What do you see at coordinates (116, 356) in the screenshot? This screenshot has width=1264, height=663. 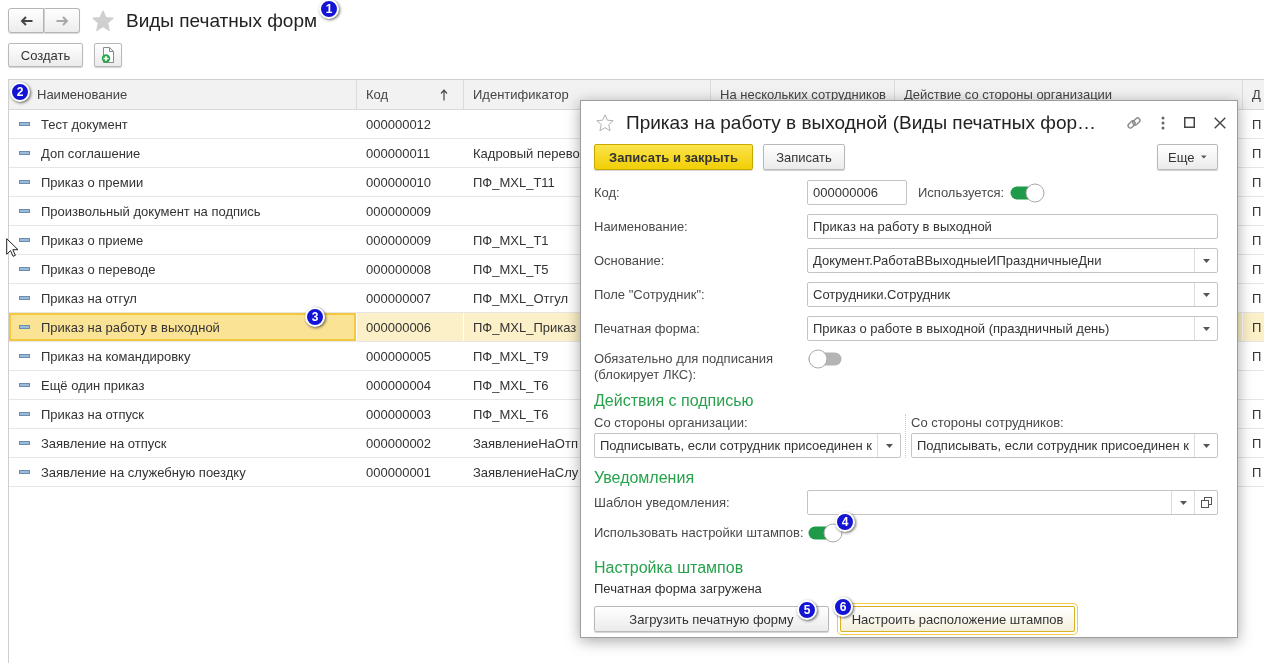 I see `document-name: Приказ на командировку` at bounding box center [116, 356].